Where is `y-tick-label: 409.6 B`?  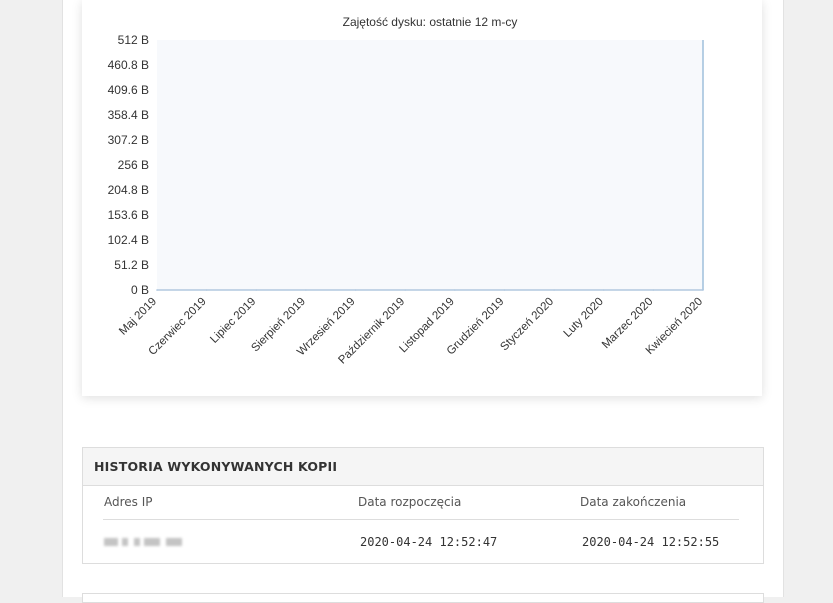 y-tick-label: 409.6 B is located at coordinates (128, 90).